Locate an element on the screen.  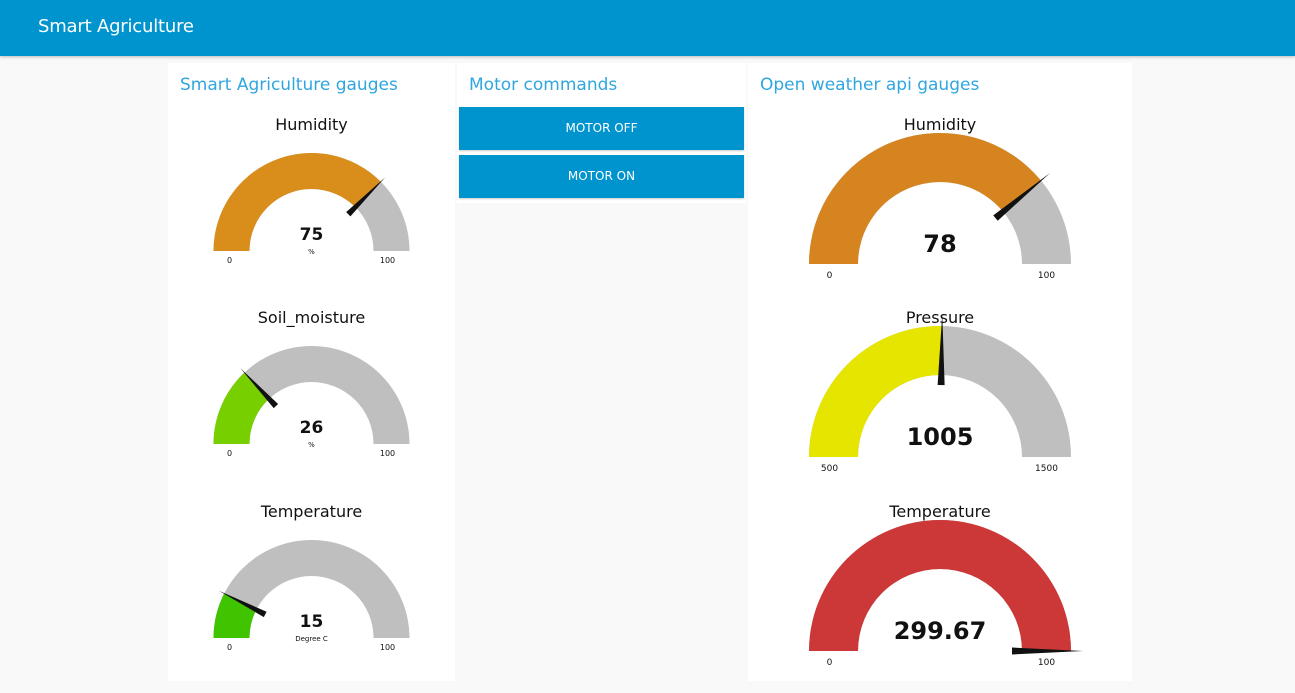
temperature-gauge: Temperature 15 Degree C 0 100 is located at coordinates (311, 582).